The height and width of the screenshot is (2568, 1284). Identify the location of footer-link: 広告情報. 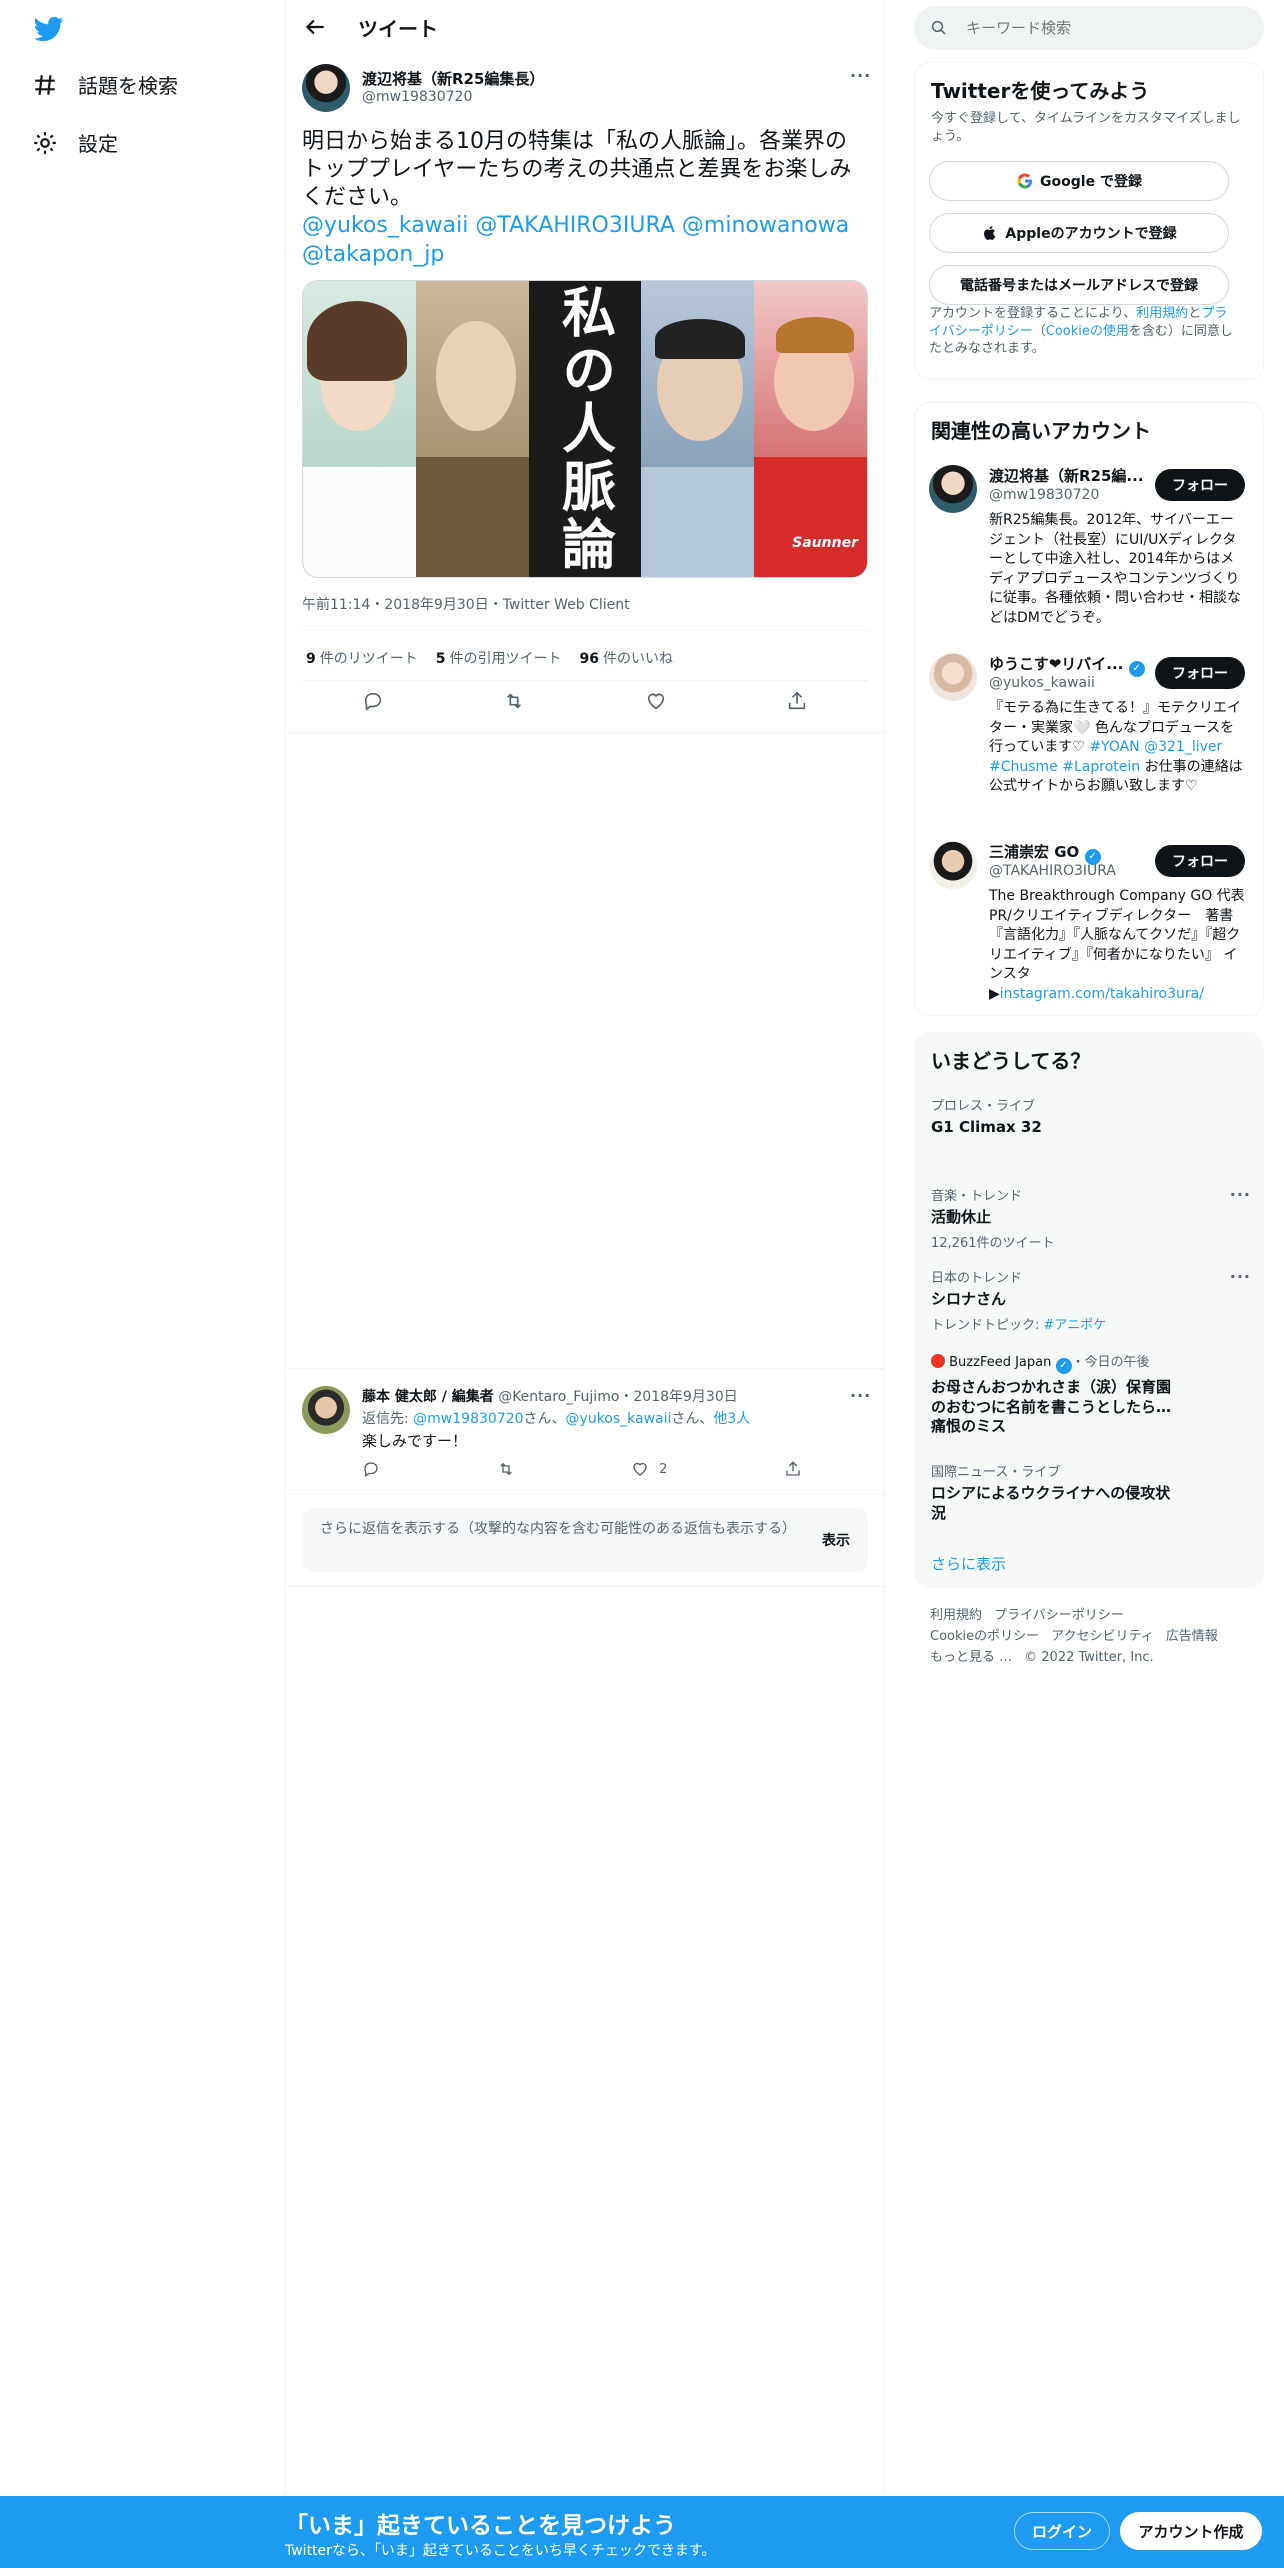
(1192, 1636).